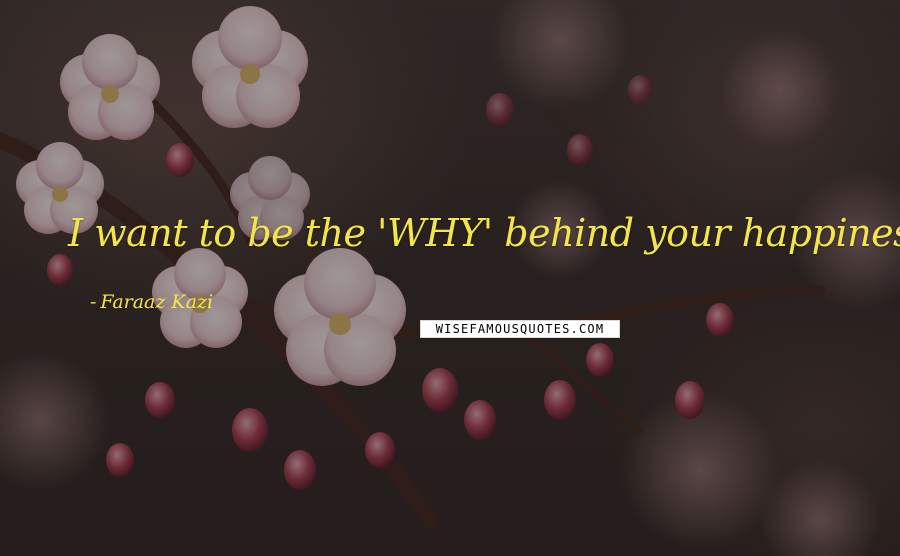 The height and width of the screenshot is (556, 900). I want to click on quote-author: - Faraaz Kazi, so click(151, 302).